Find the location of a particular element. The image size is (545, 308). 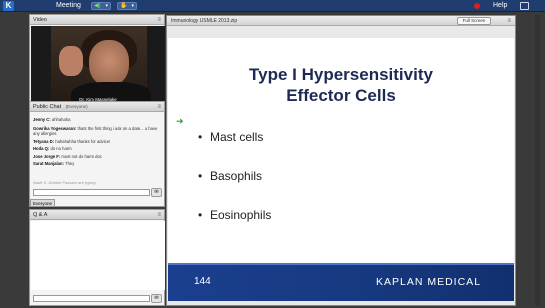

raise-hand-icon: ✋ is located at coordinates (124, 6).